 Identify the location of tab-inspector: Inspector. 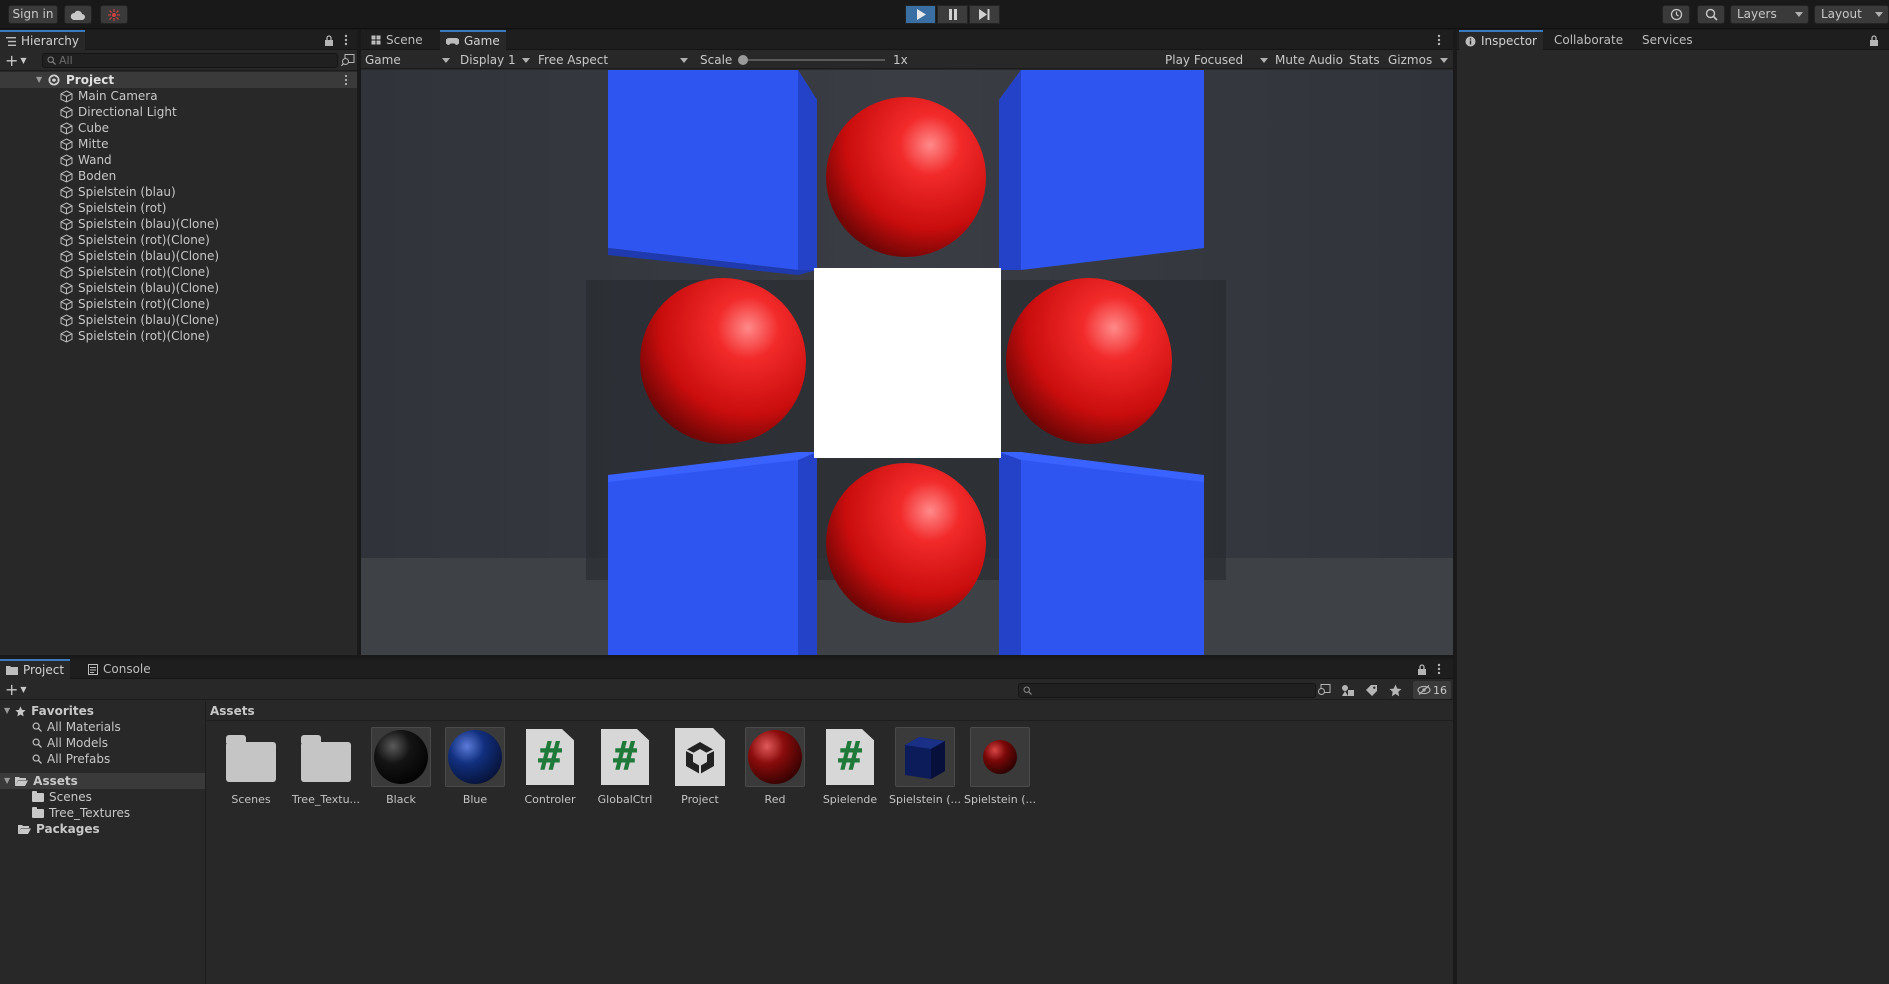
(1501, 40).